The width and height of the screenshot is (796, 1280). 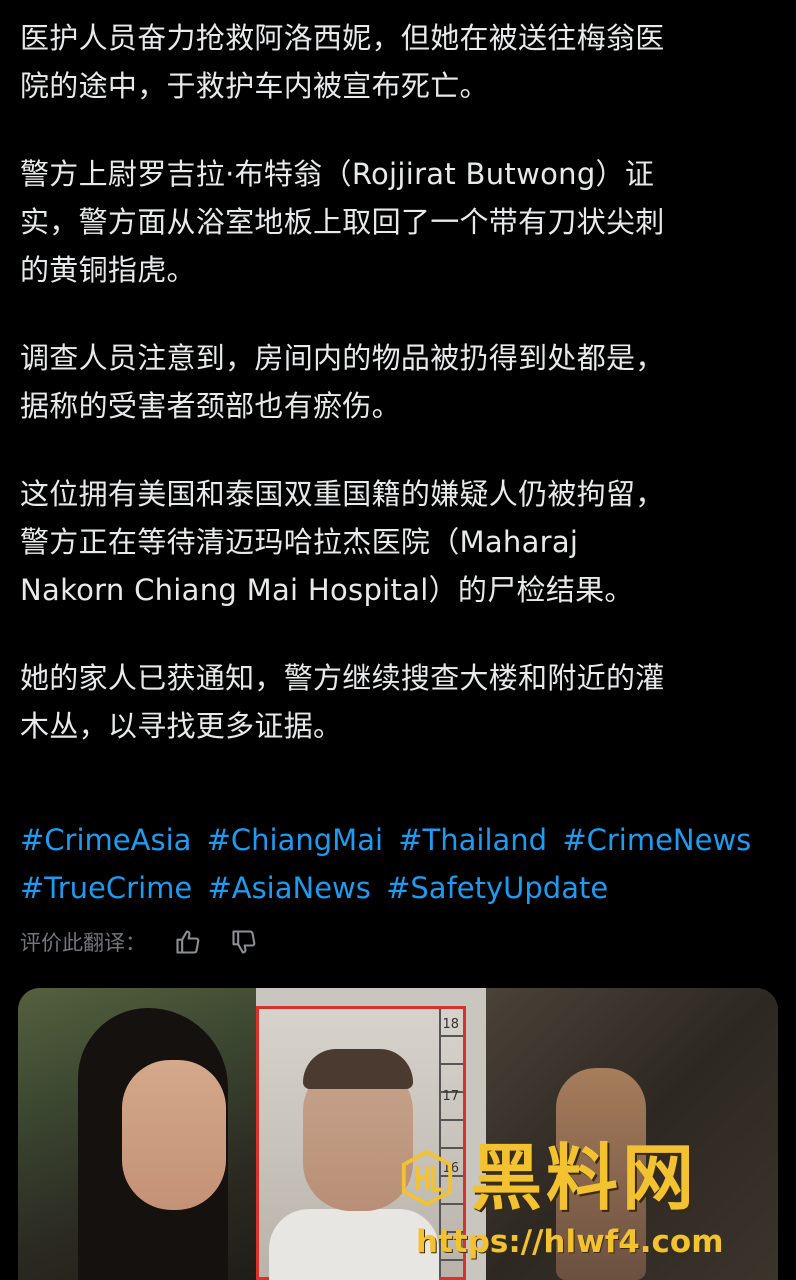 I want to click on thumbs-up-button, so click(x=188, y=942).